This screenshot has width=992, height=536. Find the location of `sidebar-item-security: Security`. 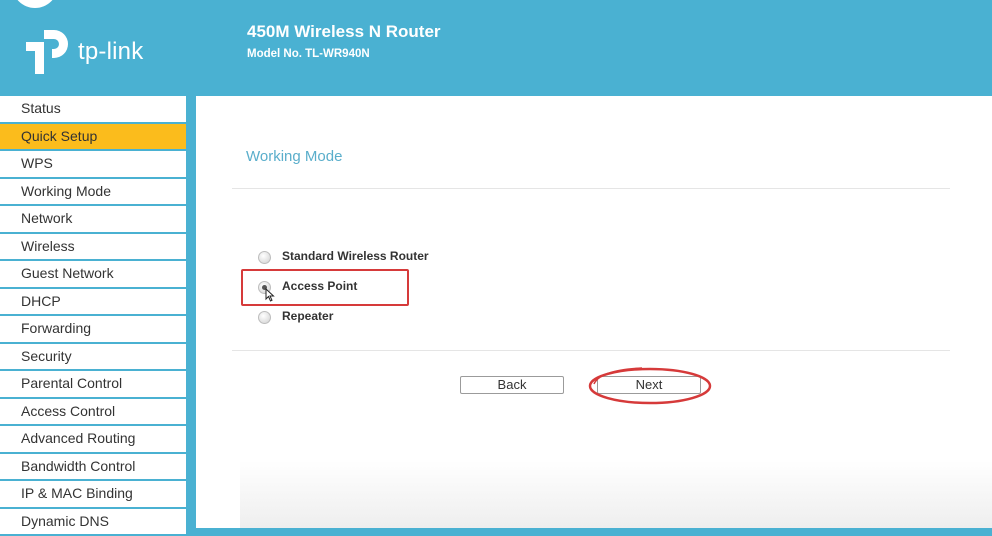

sidebar-item-security: Security is located at coordinates (93, 358).